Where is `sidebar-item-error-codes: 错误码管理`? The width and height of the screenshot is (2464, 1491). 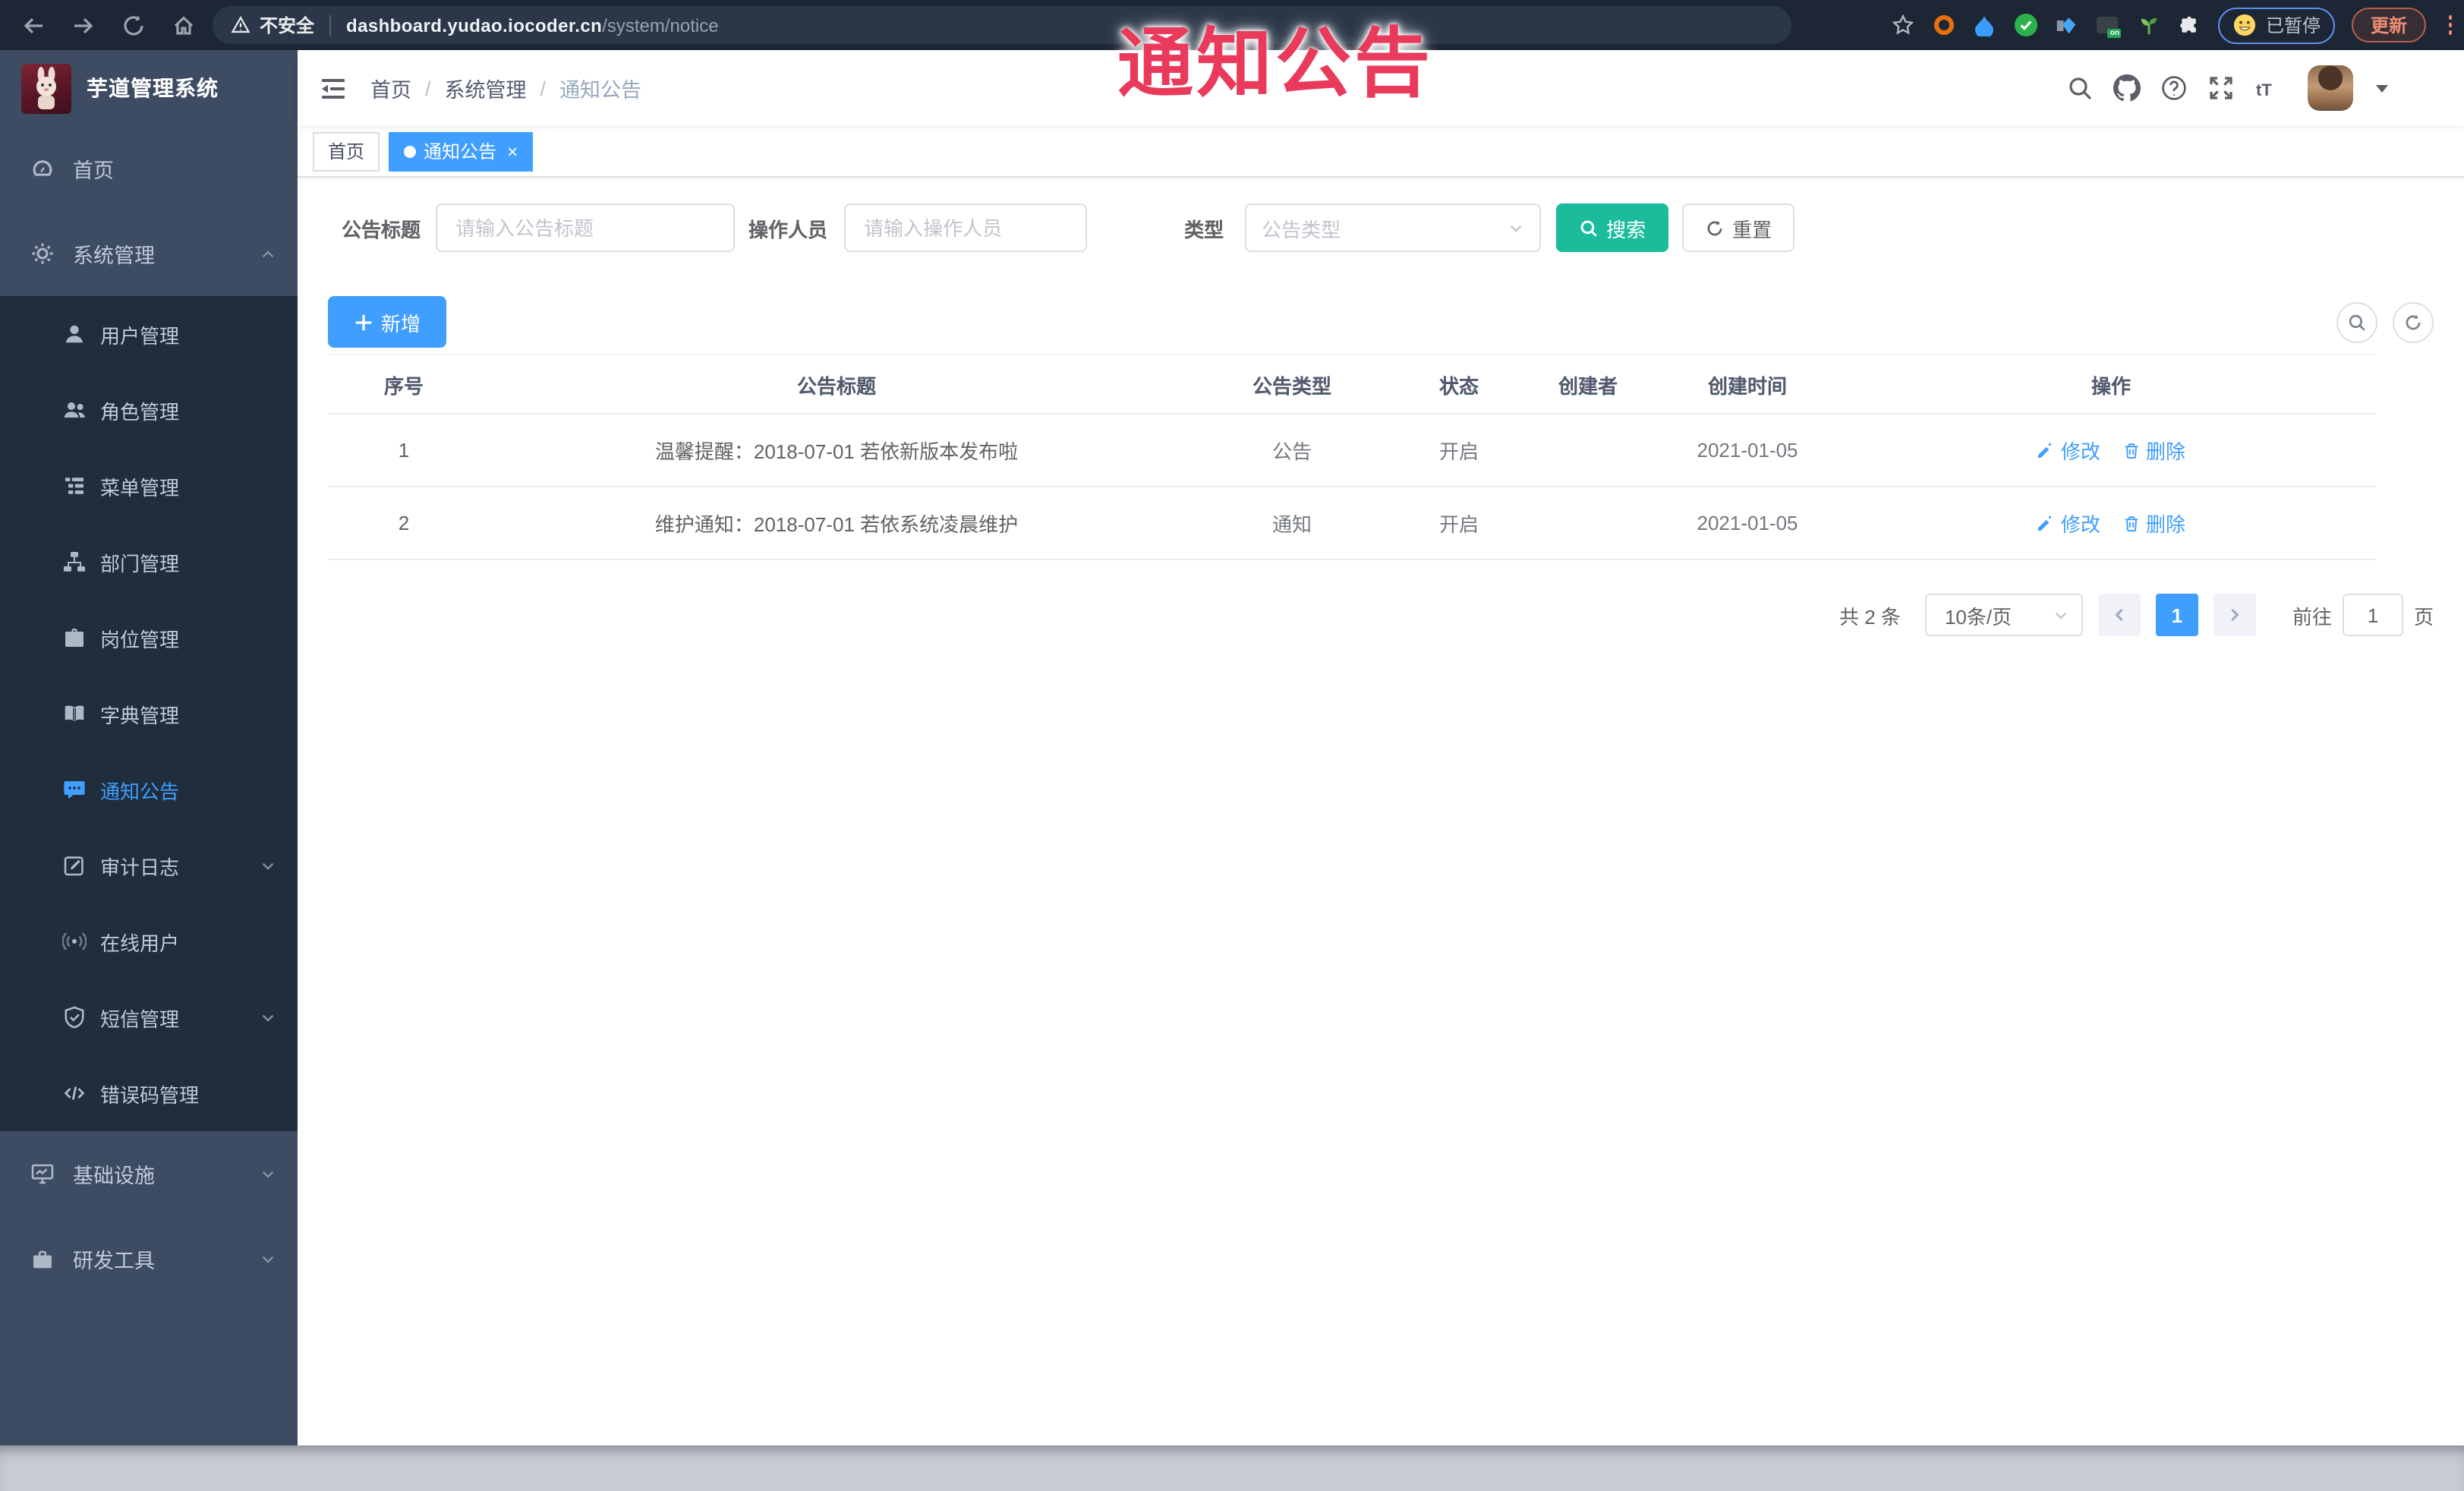
sidebar-item-error-codes: 错误码管理 is located at coordinates (149, 1093).